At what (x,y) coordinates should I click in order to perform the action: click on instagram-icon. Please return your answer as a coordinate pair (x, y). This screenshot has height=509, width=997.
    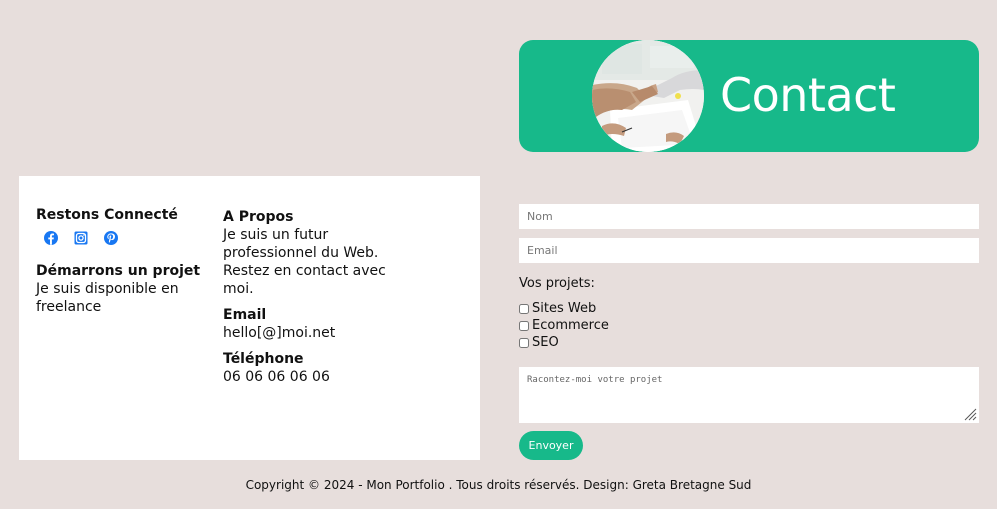
    Looking at the image, I should click on (81, 238).